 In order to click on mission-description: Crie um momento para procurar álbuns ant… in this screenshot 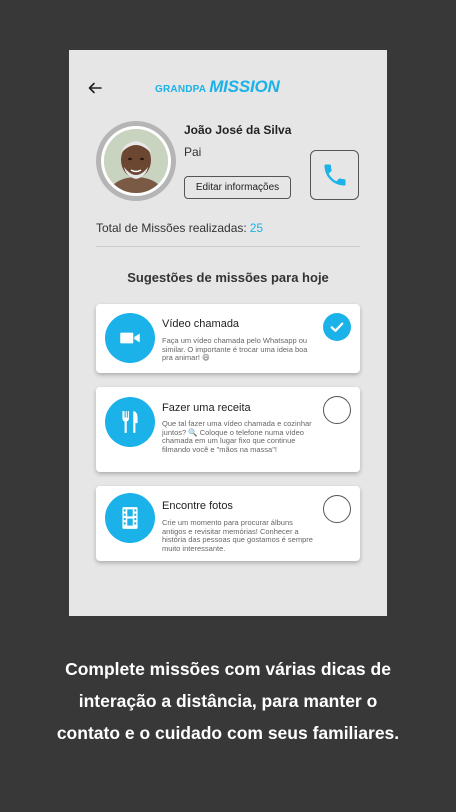, I will do `click(237, 535)`.